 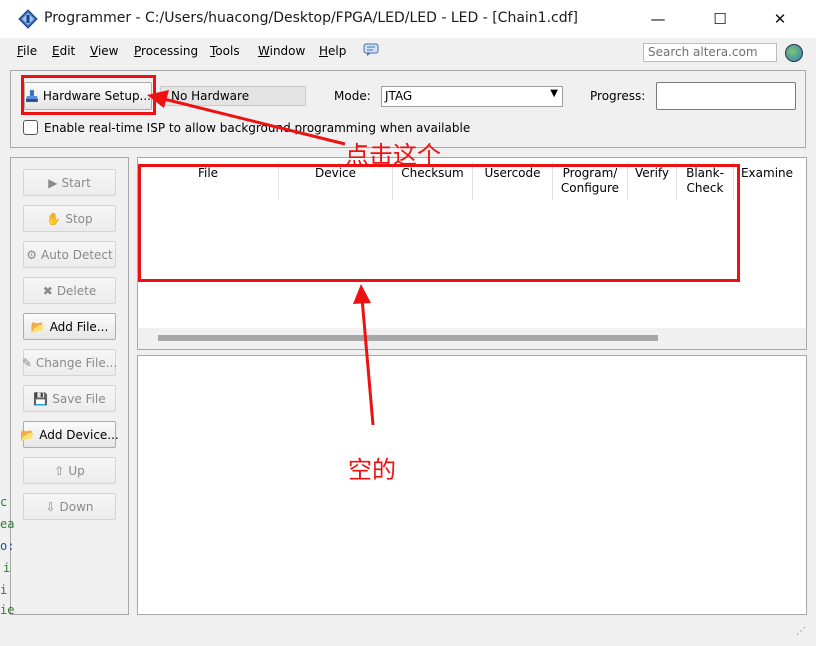 What do you see at coordinates (472, 96) in the screenshot?
I see `mode-select: JTAG ▼` at bounding box center [472, 96].